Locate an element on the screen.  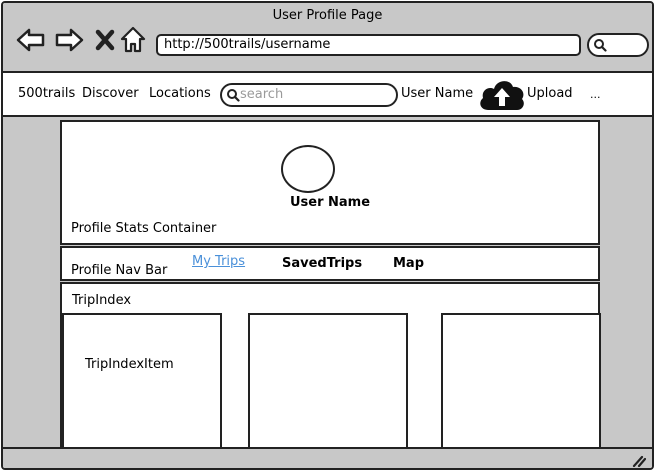
window-title: User Profile Page is located at coordinates (327, 15).